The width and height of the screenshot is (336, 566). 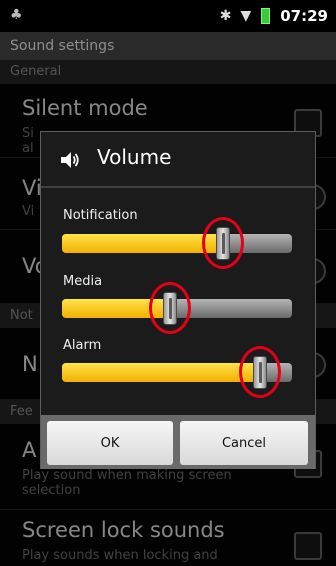 I want to click on battery-icon, so click(x=266, y=16).